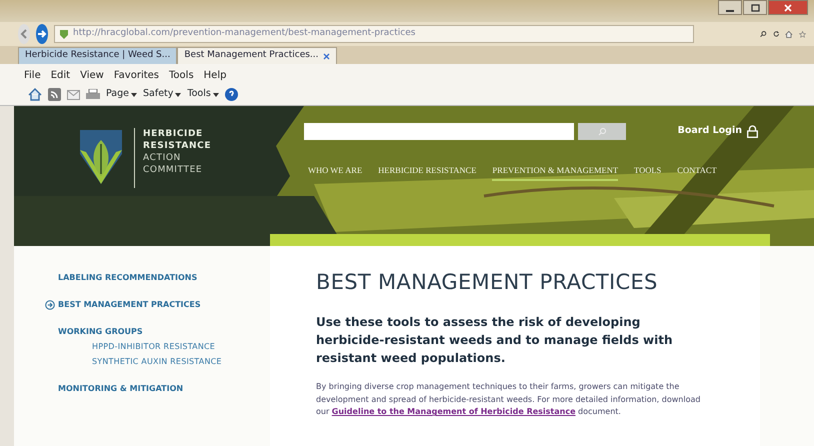 This screenshot has height=446, width=814. I want to click on minimize-button, so click(730, 7).